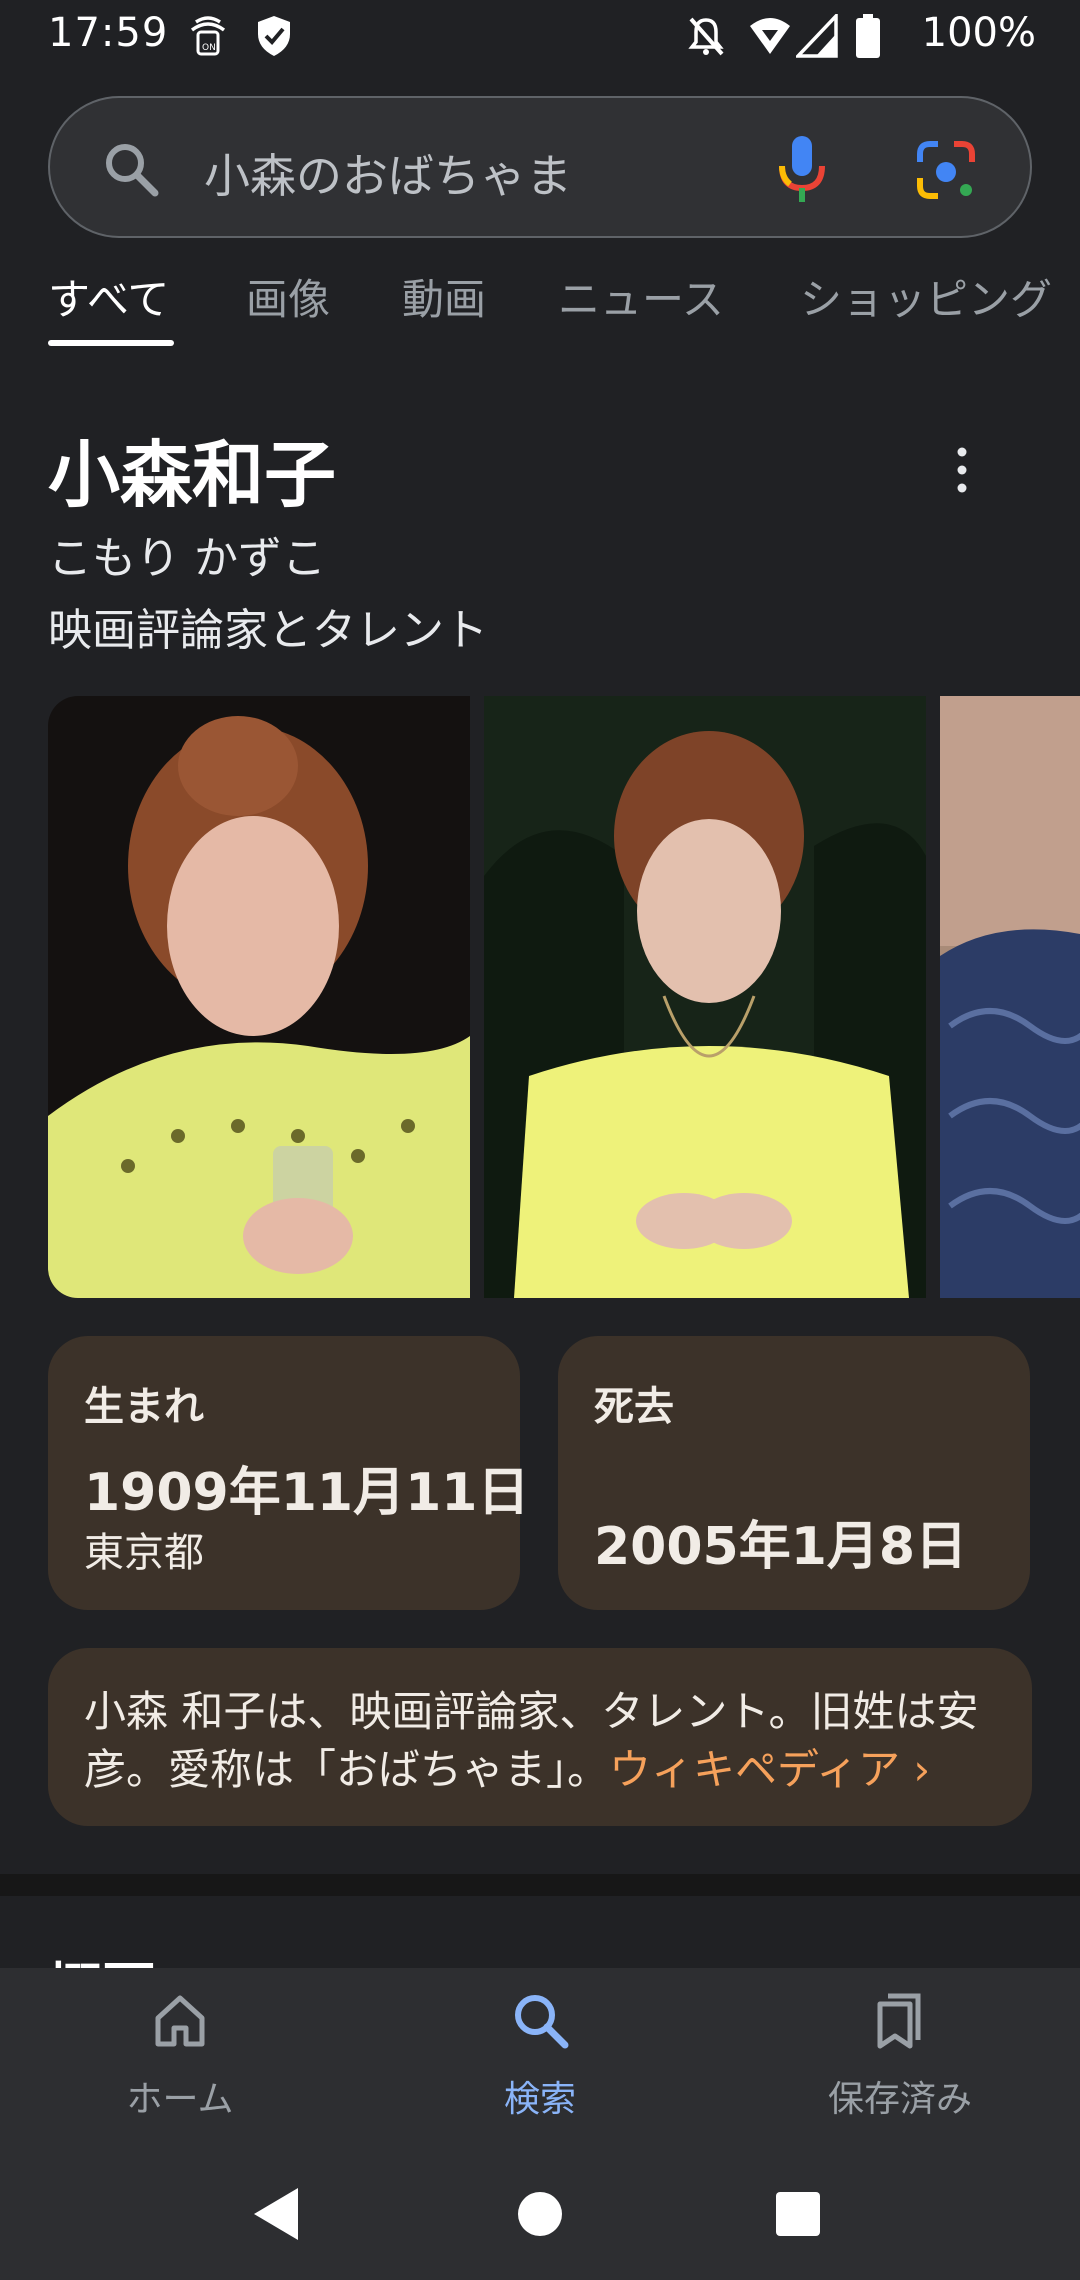 This screenshot has width=1080, height=2280. What do you see at coordinates (531, 1711) in the screenshot?
I see `summary-text-line1: 小森 和子は、映画評論家、タレント。旧姓は安` at bounding box center [531, 1711].